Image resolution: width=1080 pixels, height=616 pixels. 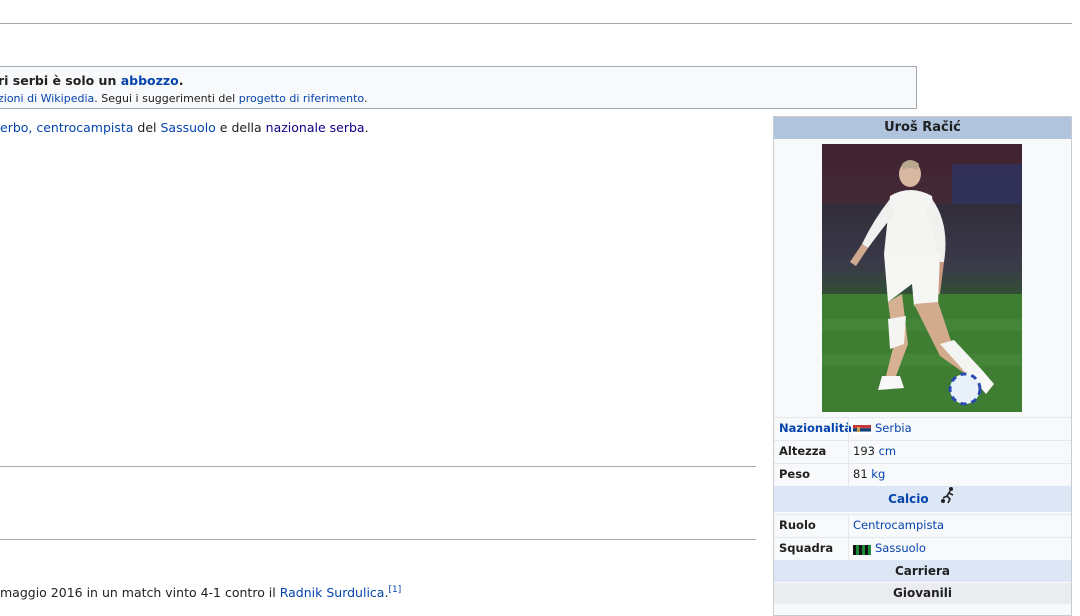 I want to click on player-photo, so click(x=922, y=278).